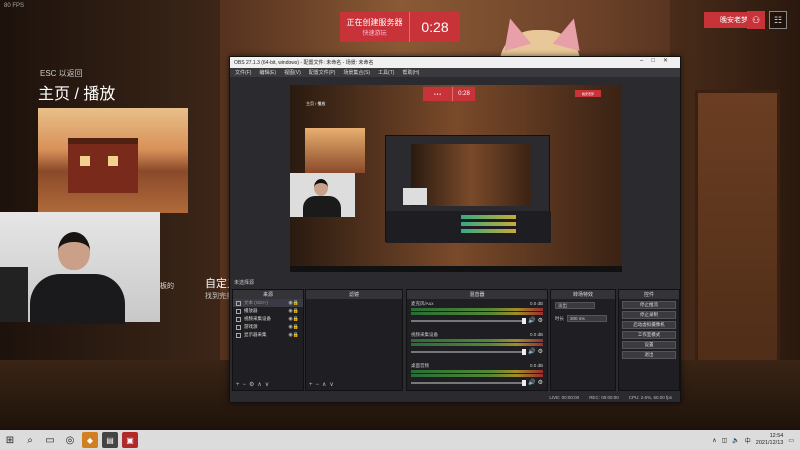  What do you see at coordinates (110, 440) in the screenshot?
I see `file-explorer-icon: ▤` at bounding box center [110, 440].